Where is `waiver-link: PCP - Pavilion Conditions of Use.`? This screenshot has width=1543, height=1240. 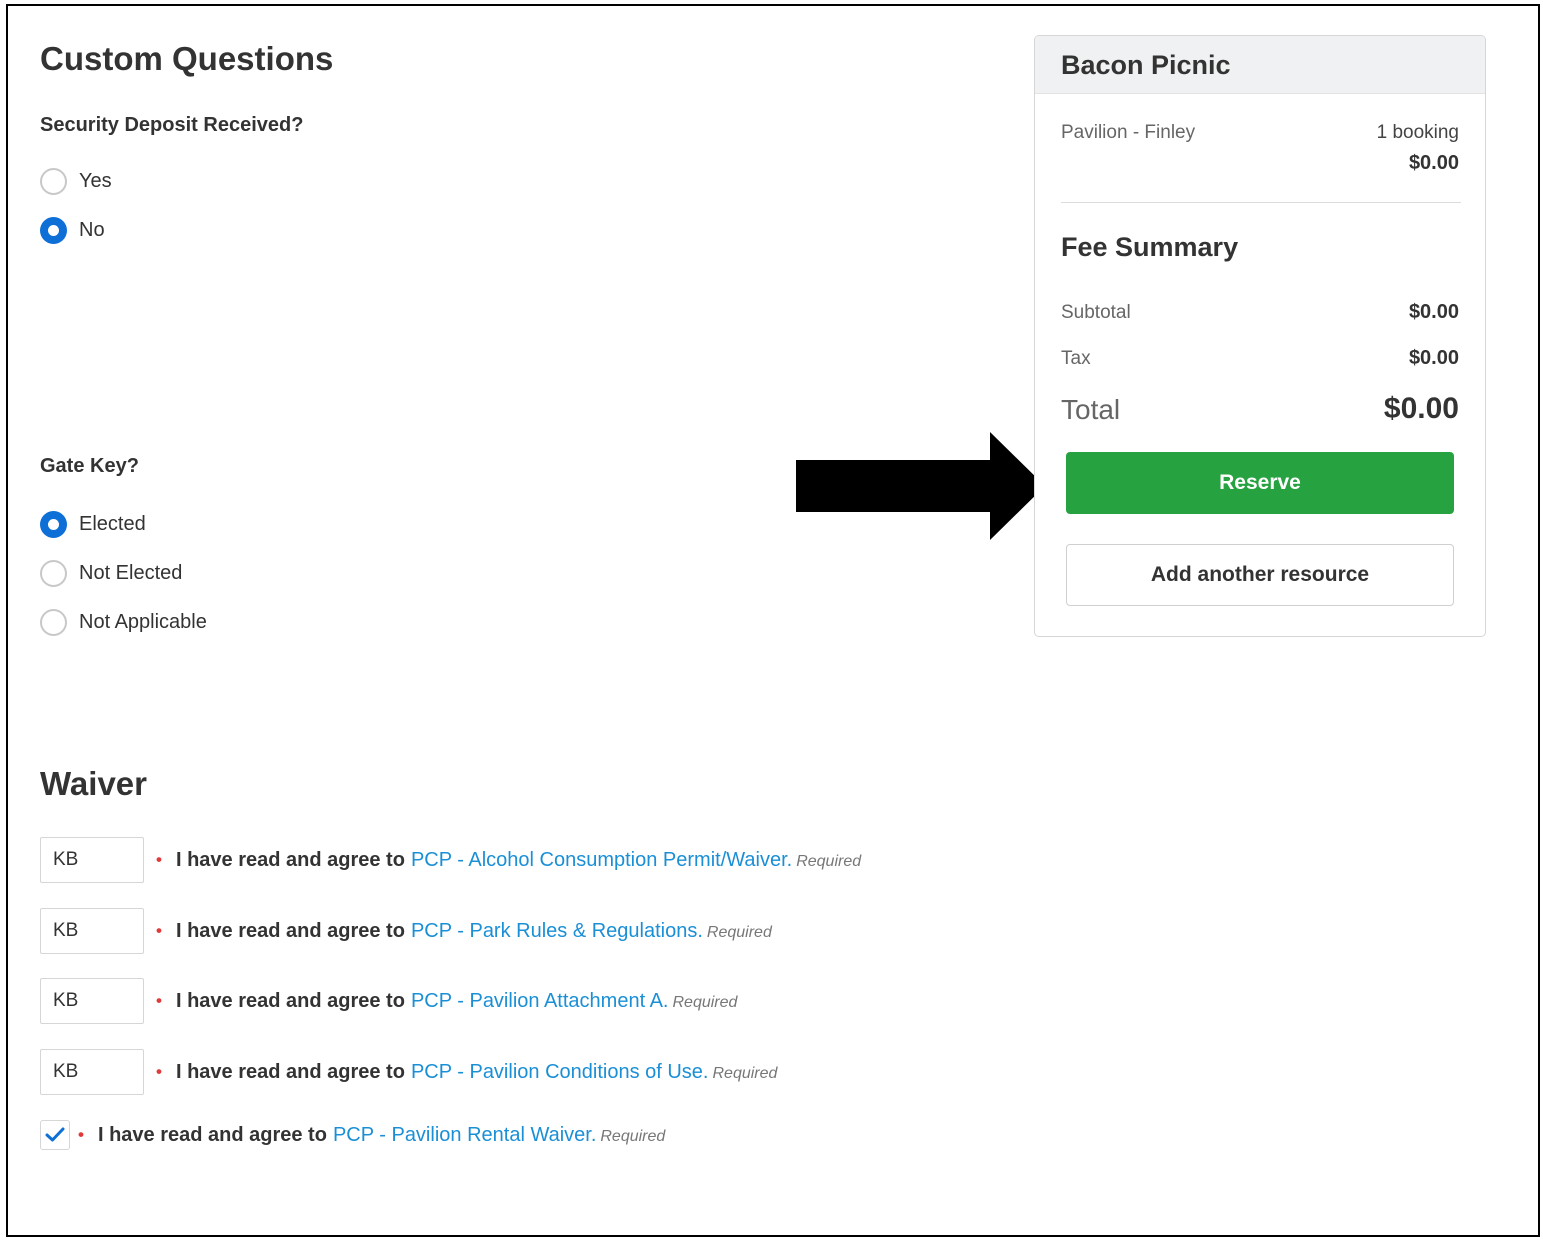 waiver-link: PCP - Pavilion Conditions of Use. is located at coordinates (560, 1072).